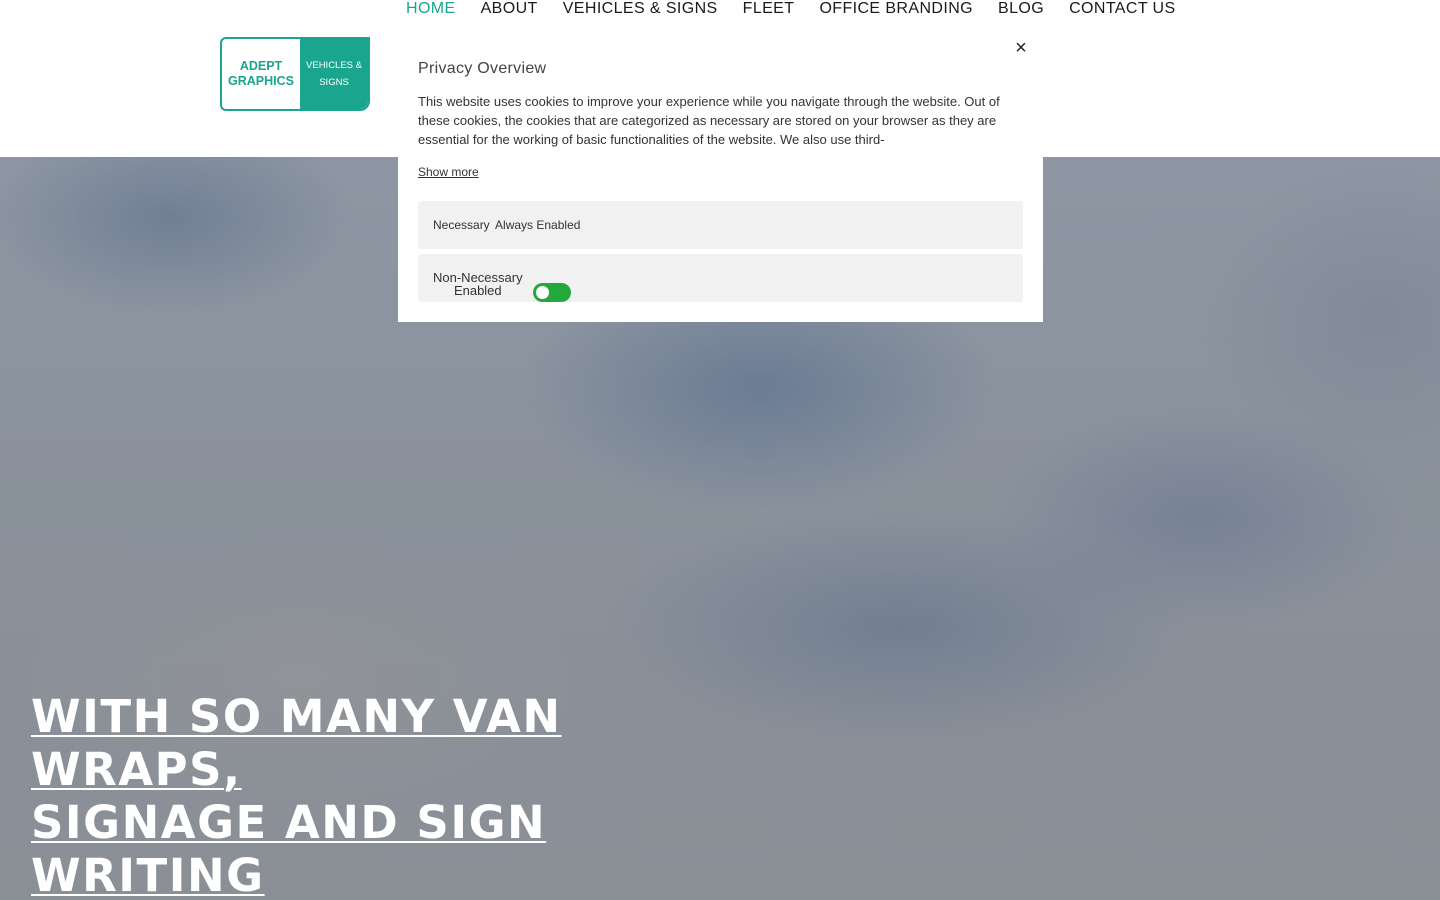  Describe the element at coordinates (640, 9) in the screenshot. I see `nav-vehicles-signs: VEHICLES & SIGNS` at that location.